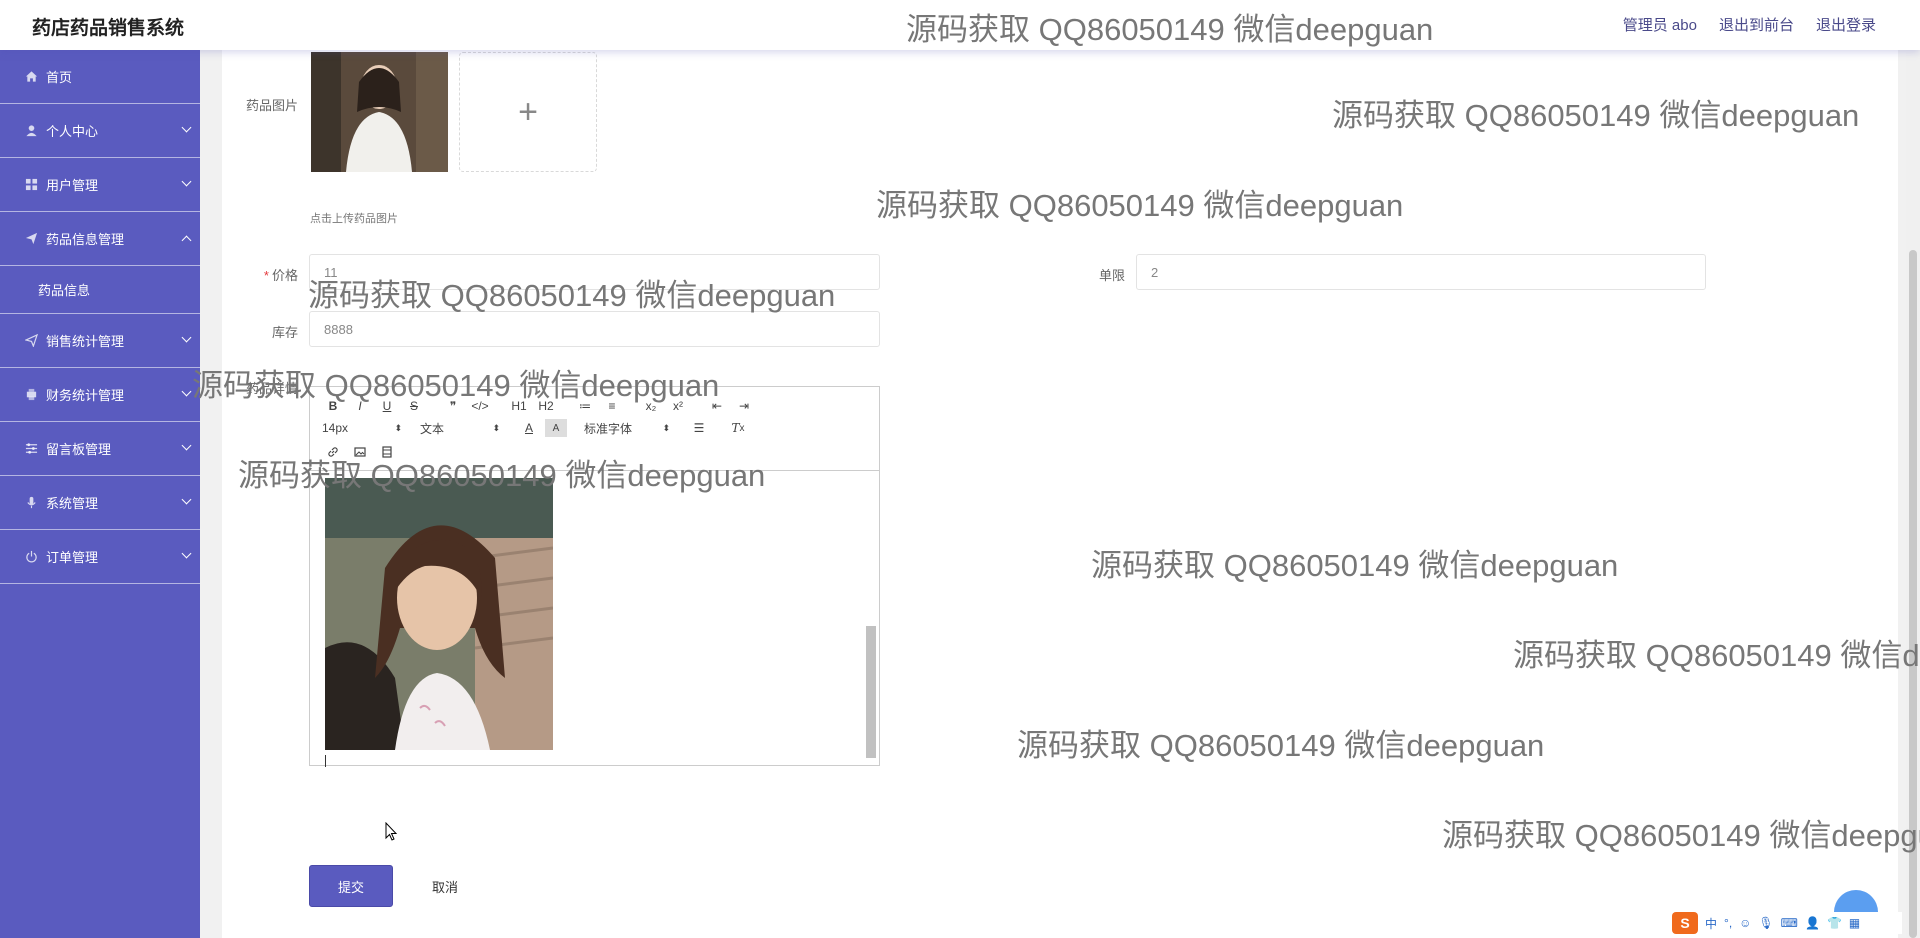  I want to click on font-family-value: 标准字体, so click(608, 428).